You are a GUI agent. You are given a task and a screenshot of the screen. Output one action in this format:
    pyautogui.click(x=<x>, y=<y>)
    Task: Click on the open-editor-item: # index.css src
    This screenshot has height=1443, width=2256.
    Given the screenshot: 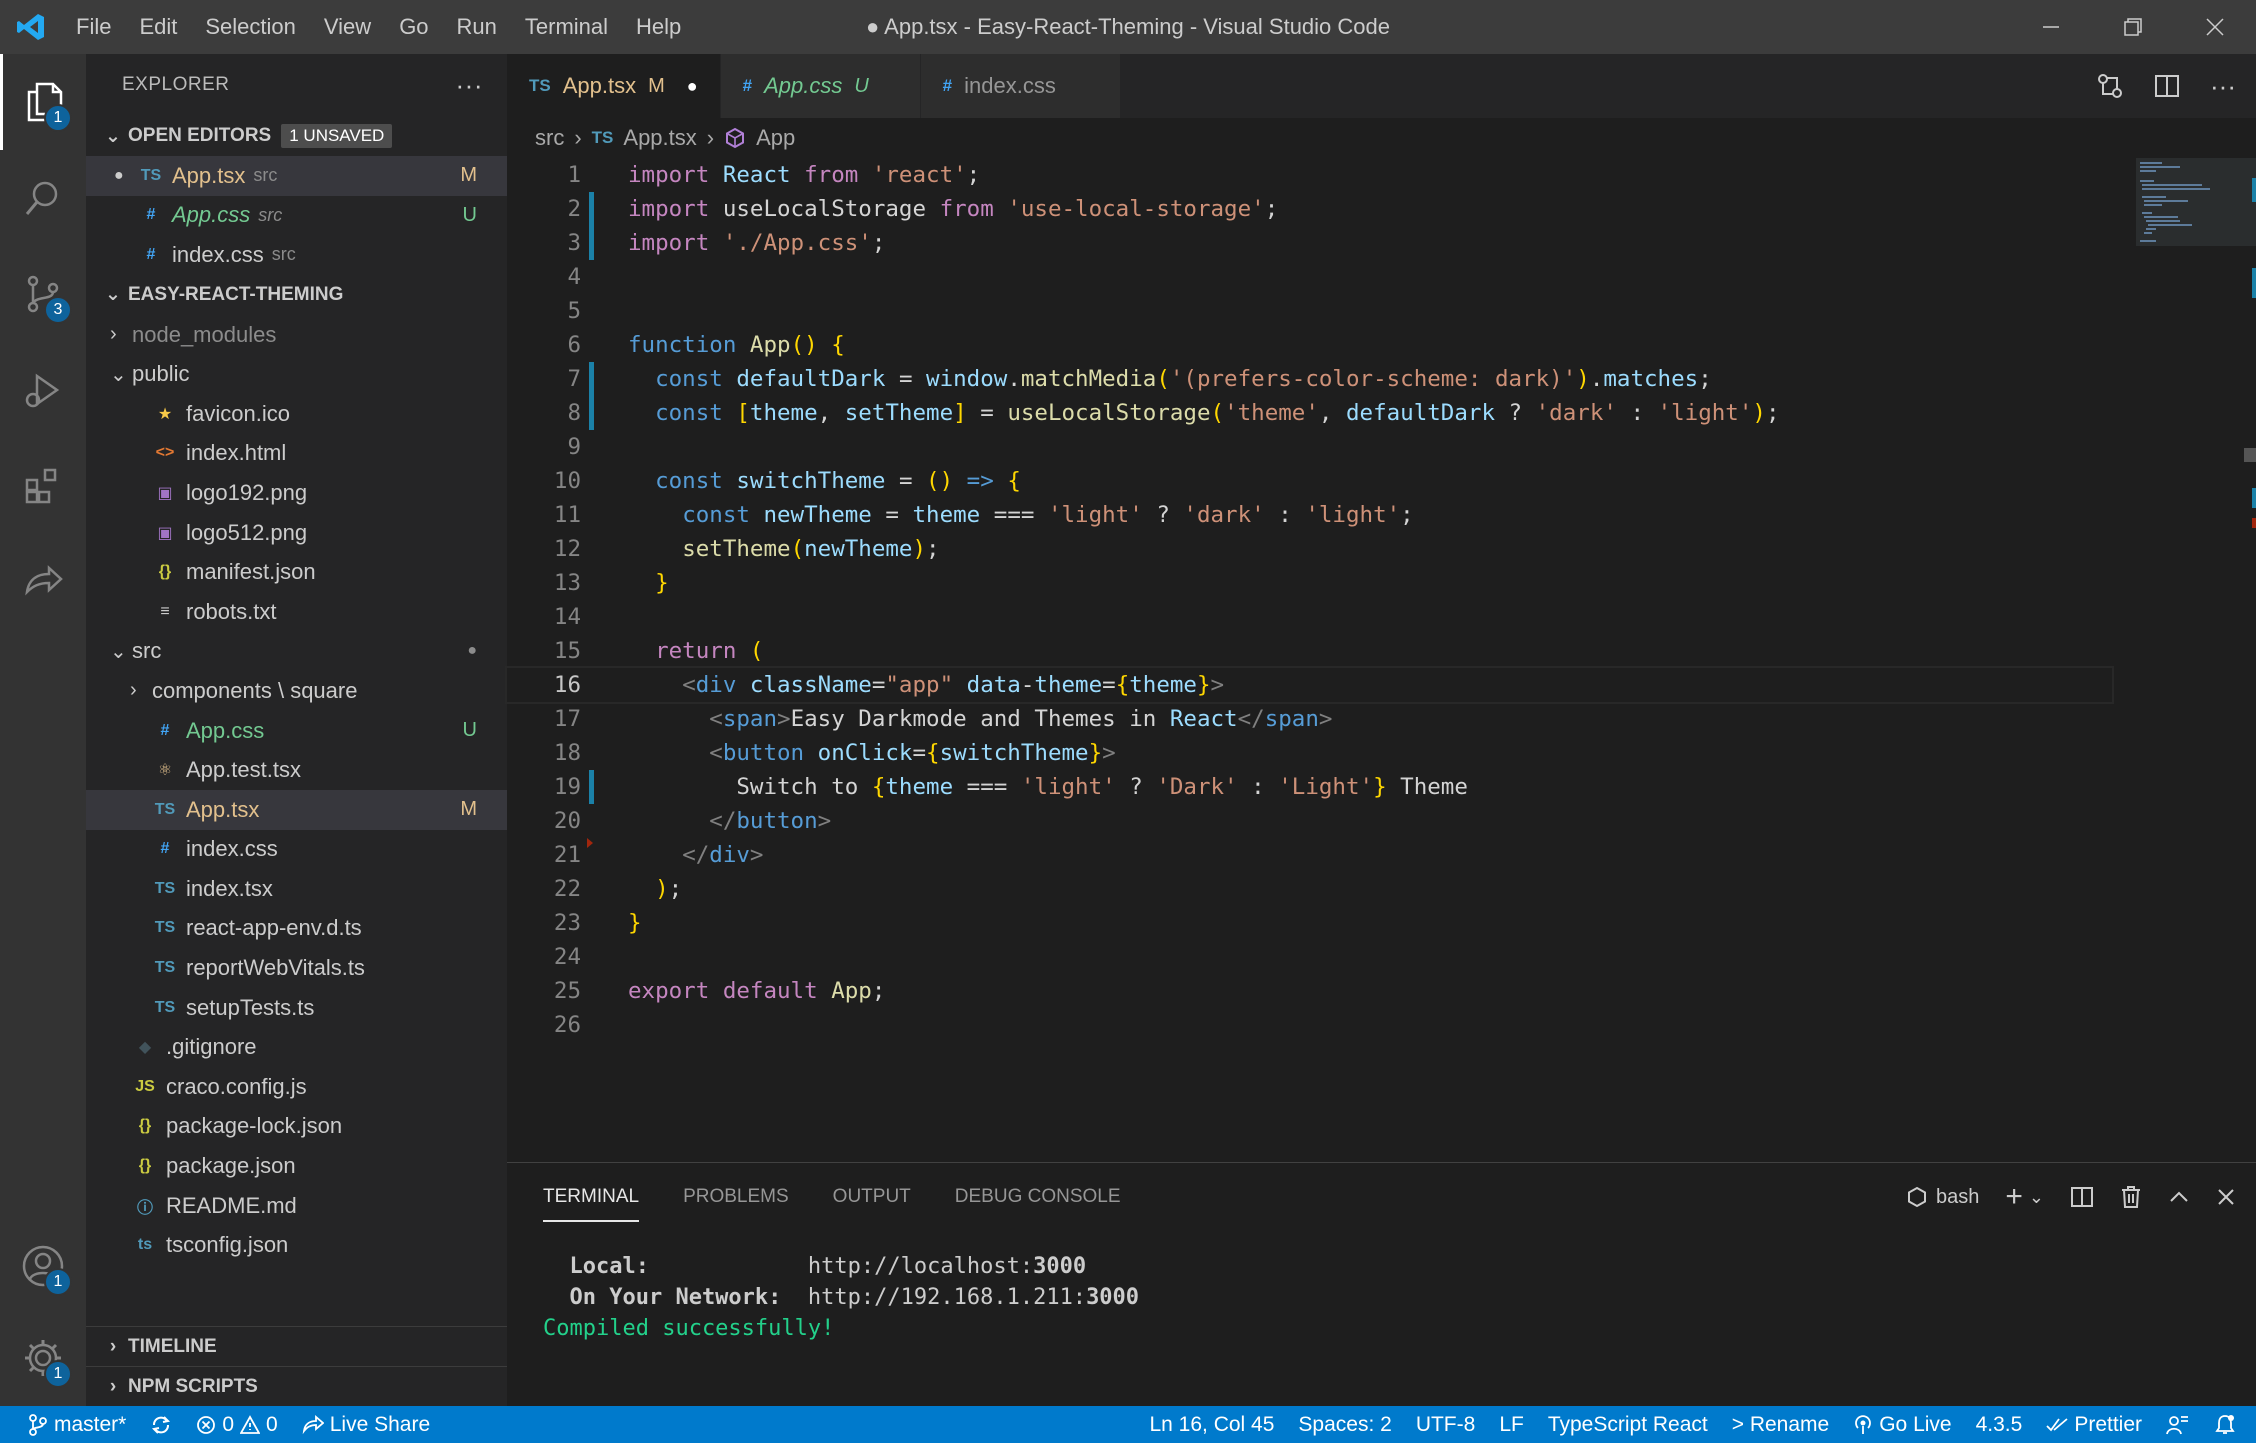 What is the action you would take?
    pyautogui.click(x=296, y=255)
    